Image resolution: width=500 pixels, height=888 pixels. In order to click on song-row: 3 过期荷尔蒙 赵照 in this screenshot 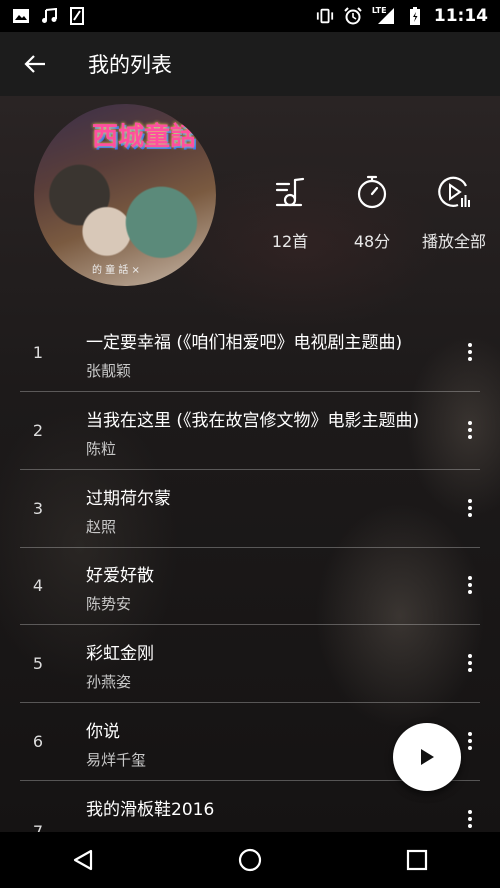, I will do `click(250, 509)`.